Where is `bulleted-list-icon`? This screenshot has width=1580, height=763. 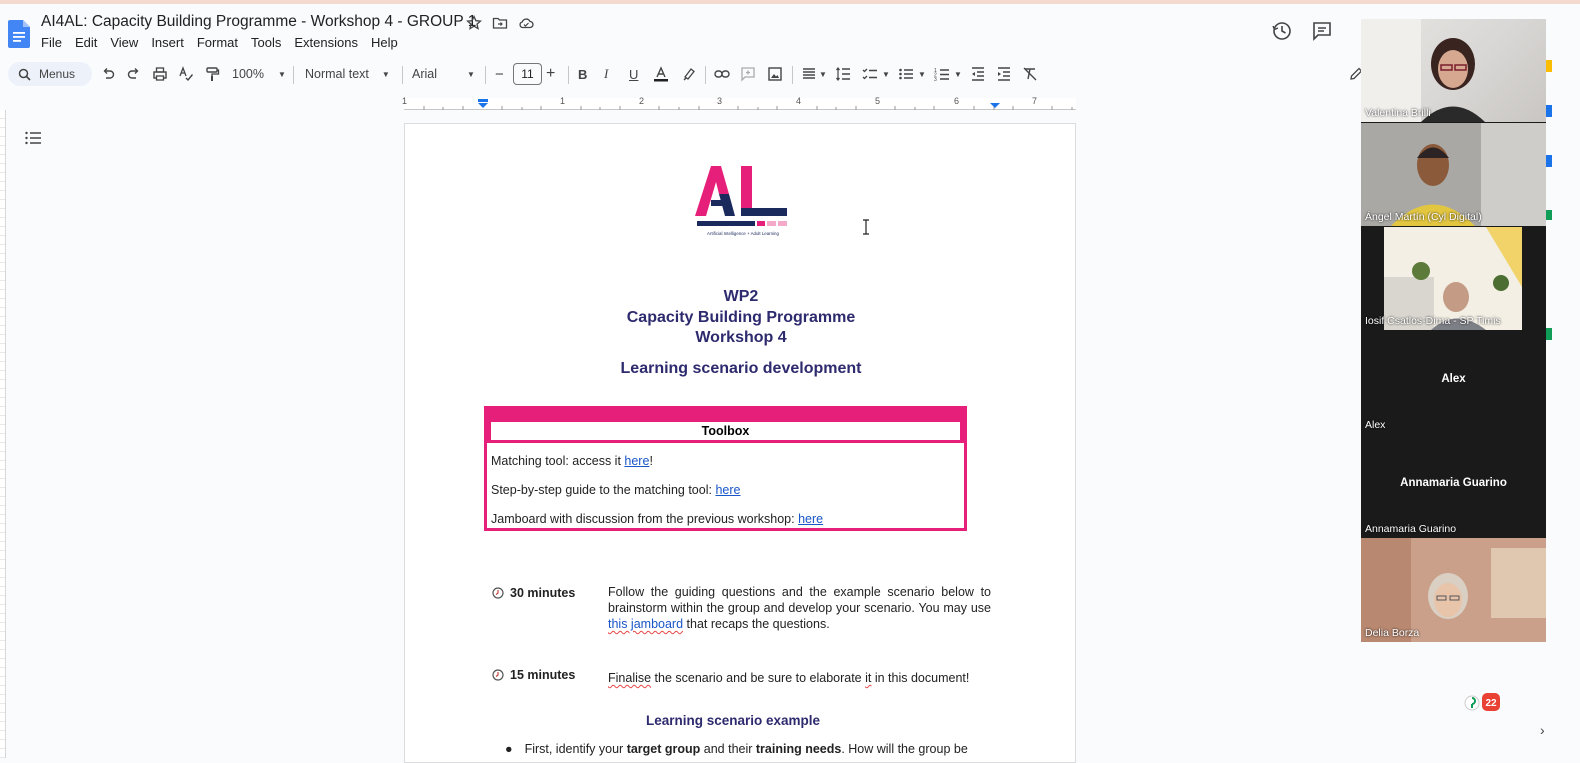
bulleted-list-icon is located at coordinates (906, 74).